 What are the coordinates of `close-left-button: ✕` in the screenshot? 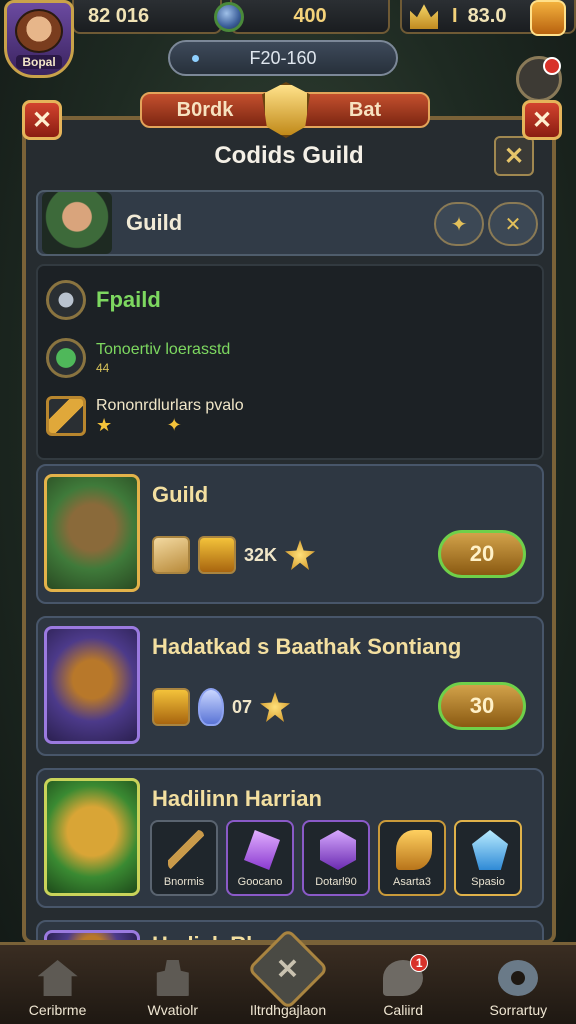 It's located at (42, 120).